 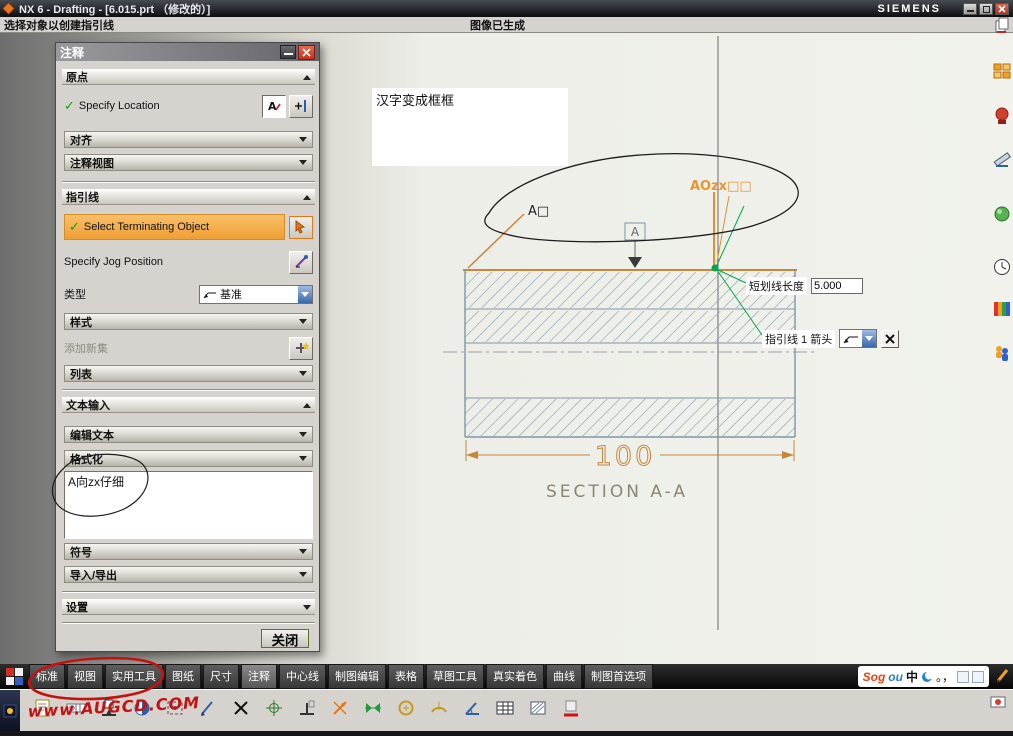 What do you see at coordinates (142, 708) in the screenshot?
I see `id-symbol-icon` at bounding box center [142, 708].